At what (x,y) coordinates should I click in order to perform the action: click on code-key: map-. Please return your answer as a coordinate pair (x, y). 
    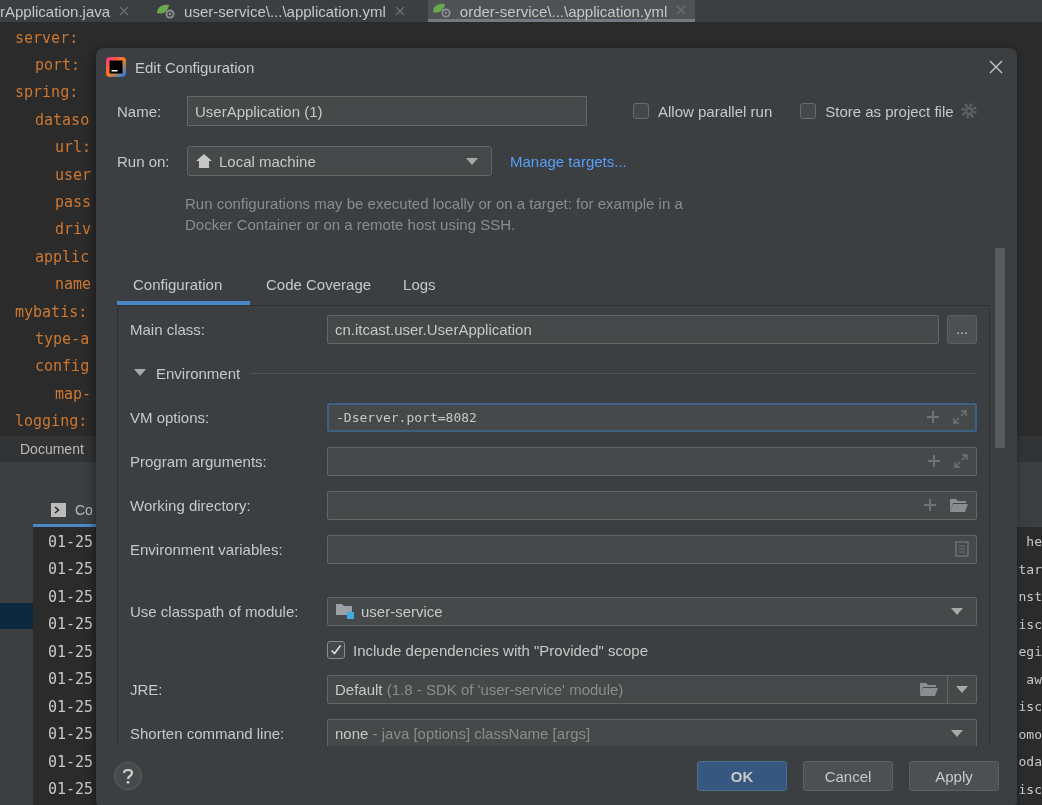
    Looking at the image, I should click on (46, 393).